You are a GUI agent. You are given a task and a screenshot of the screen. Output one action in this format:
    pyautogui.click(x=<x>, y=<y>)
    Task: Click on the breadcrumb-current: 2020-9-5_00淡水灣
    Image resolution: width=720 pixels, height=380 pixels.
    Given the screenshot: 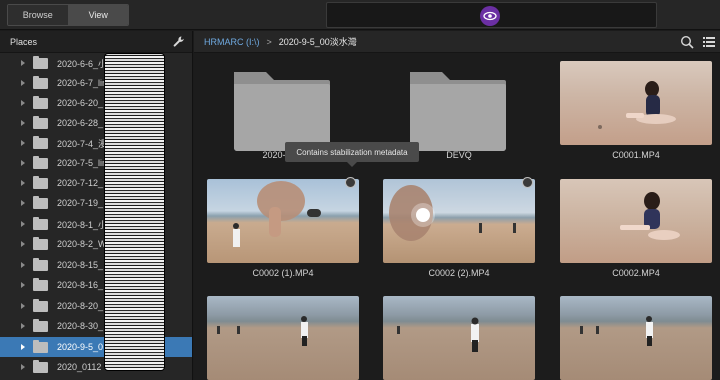 What is the action you would take?
    pyautogui.click(x=318, y=41)
    